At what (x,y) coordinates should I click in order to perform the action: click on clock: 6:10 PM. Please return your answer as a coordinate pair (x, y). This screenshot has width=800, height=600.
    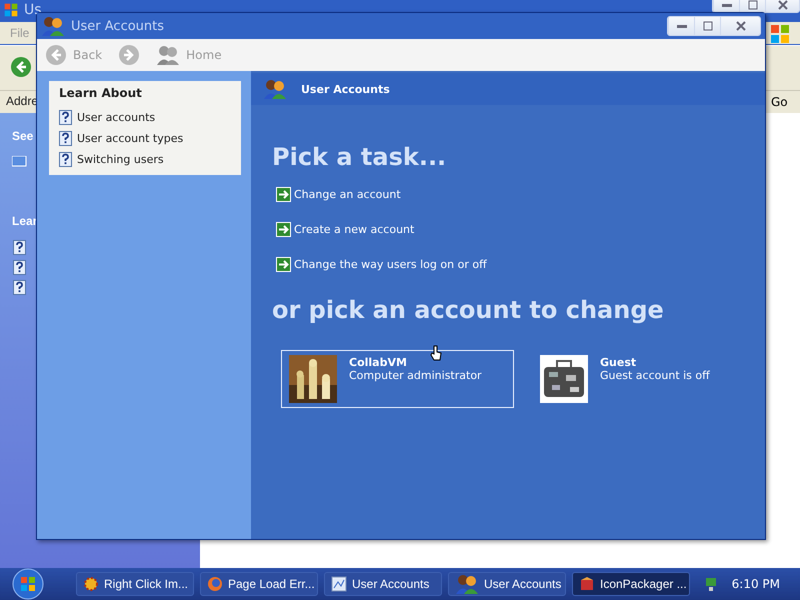
    Looking at the image, I should click on (756, 584).